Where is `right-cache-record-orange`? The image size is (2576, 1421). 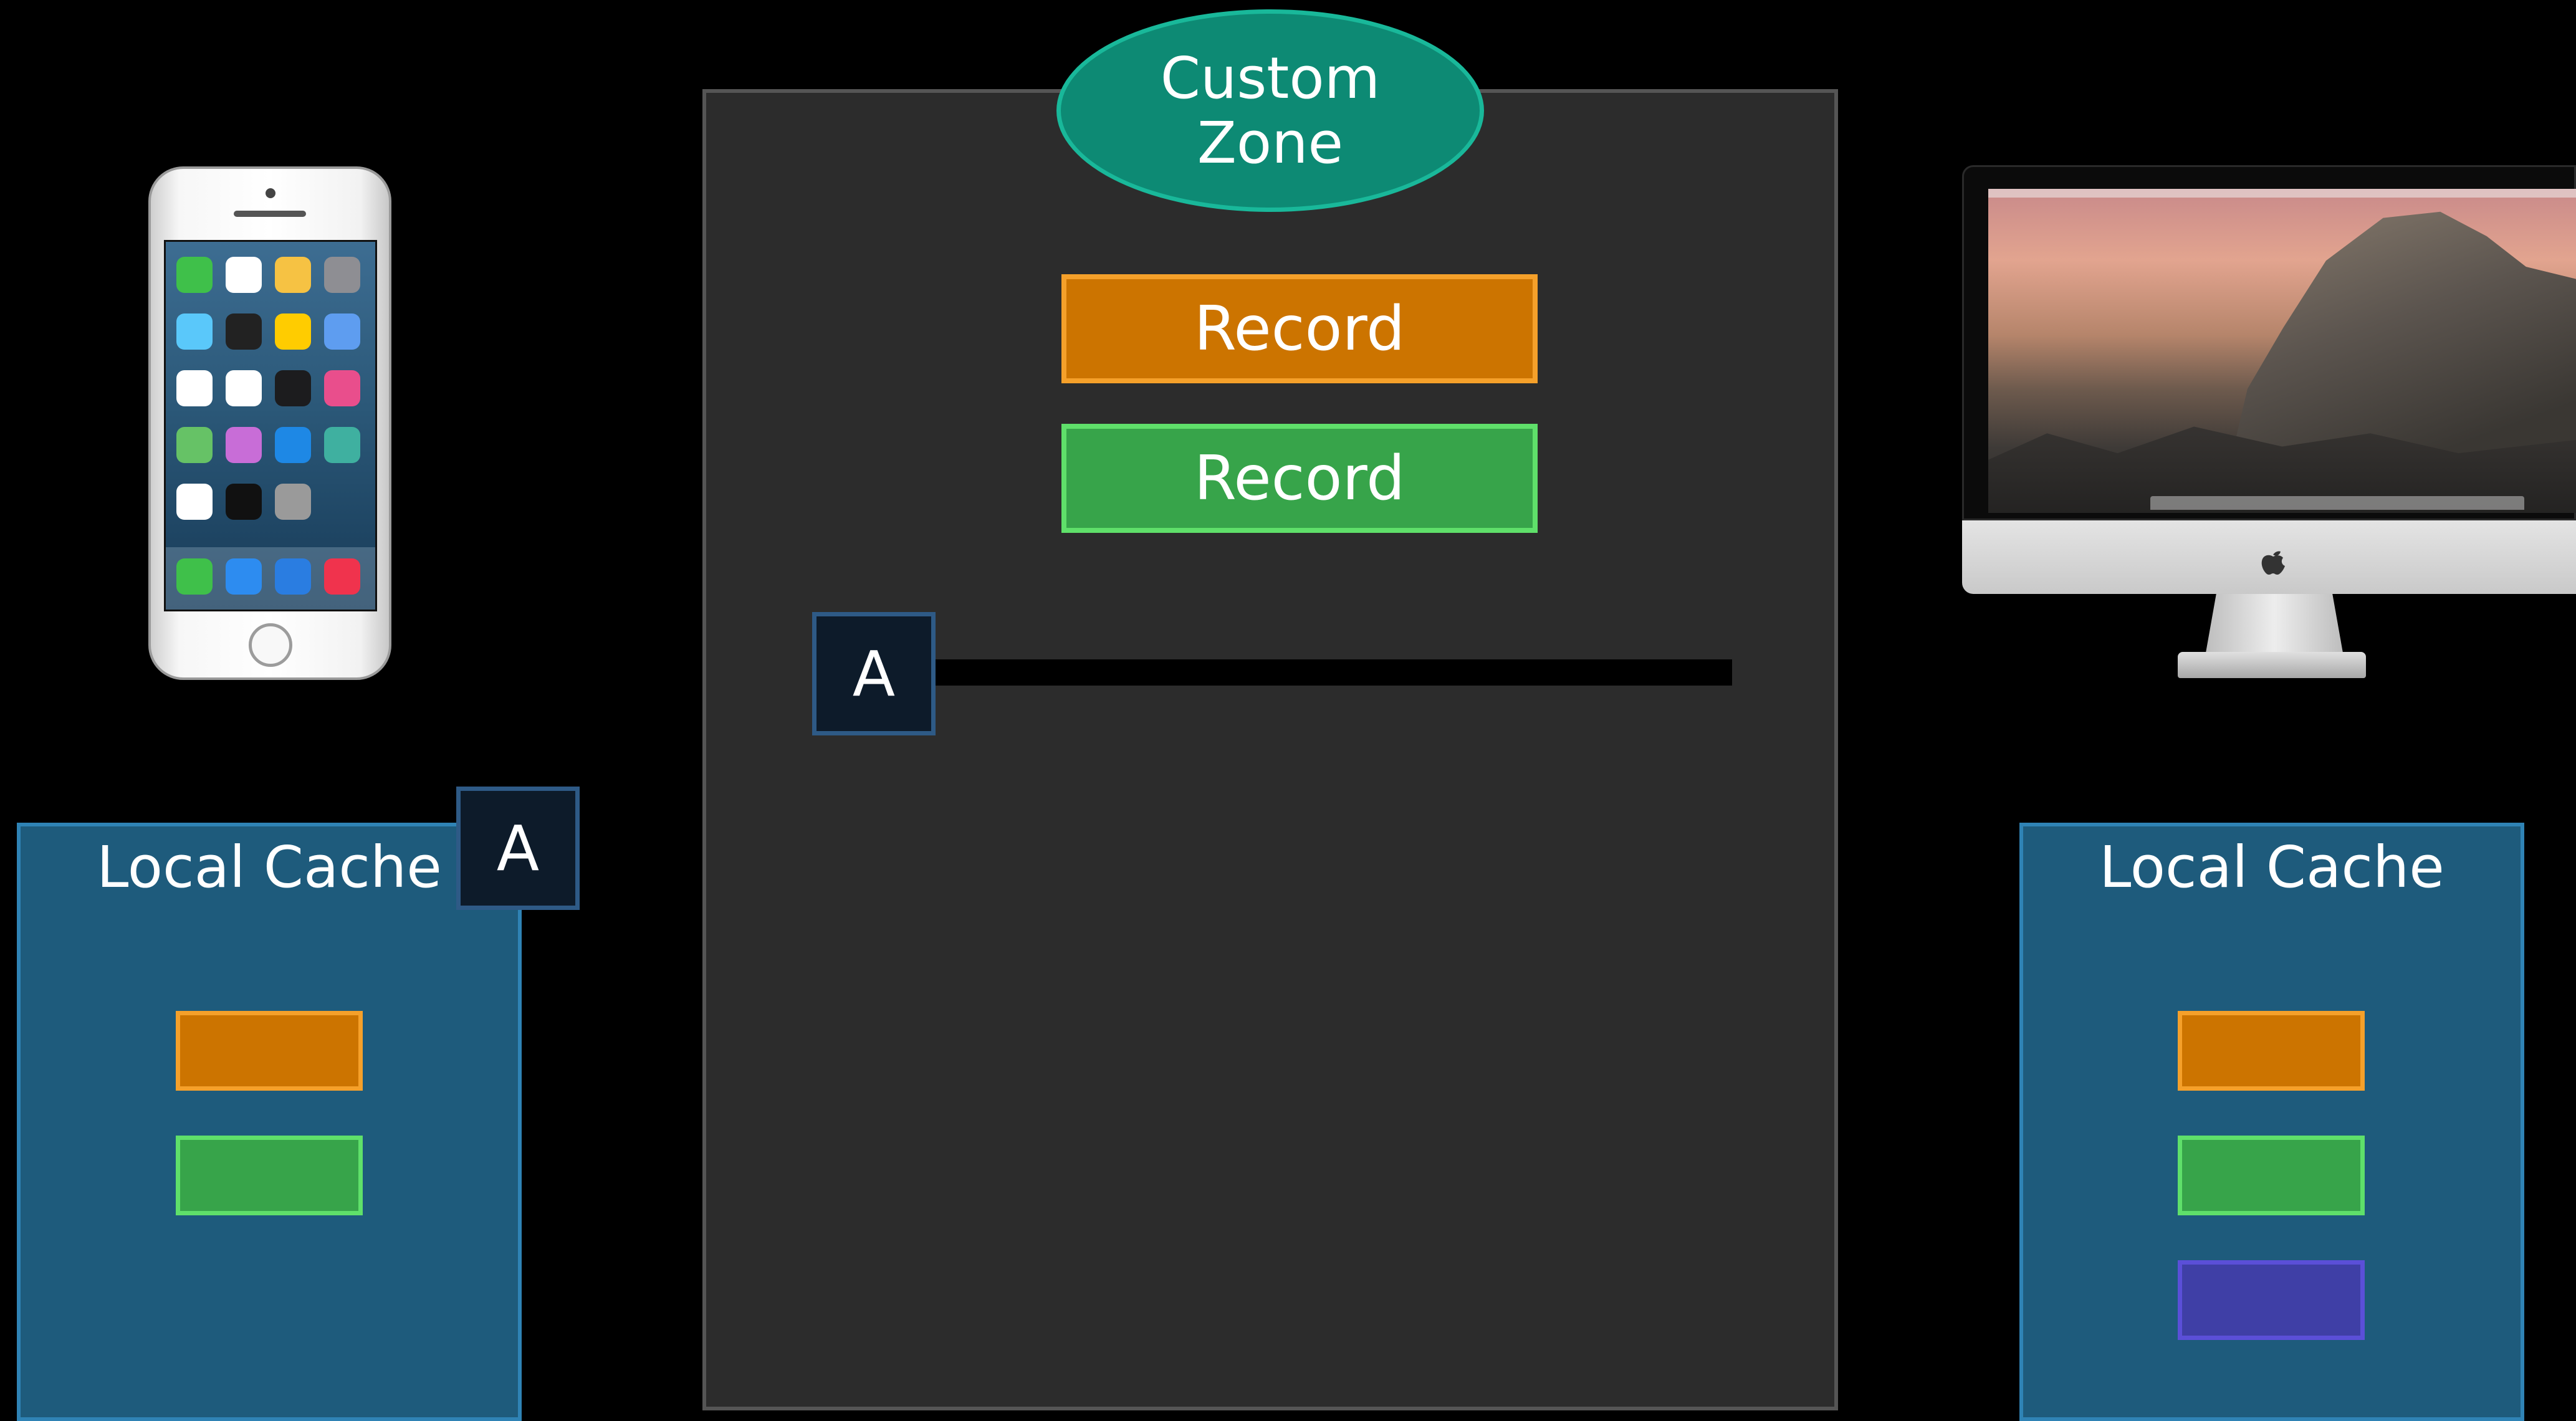 right-cache-record-orange is located at coordinates (2272, 1051).